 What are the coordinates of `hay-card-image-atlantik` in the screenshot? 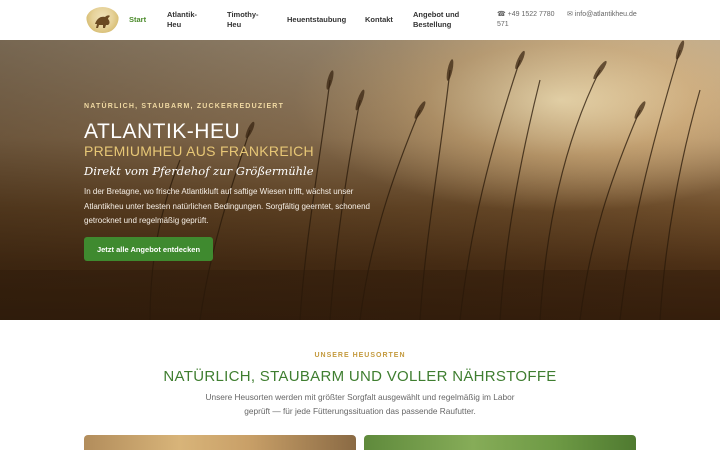 It's located at (220, 442).